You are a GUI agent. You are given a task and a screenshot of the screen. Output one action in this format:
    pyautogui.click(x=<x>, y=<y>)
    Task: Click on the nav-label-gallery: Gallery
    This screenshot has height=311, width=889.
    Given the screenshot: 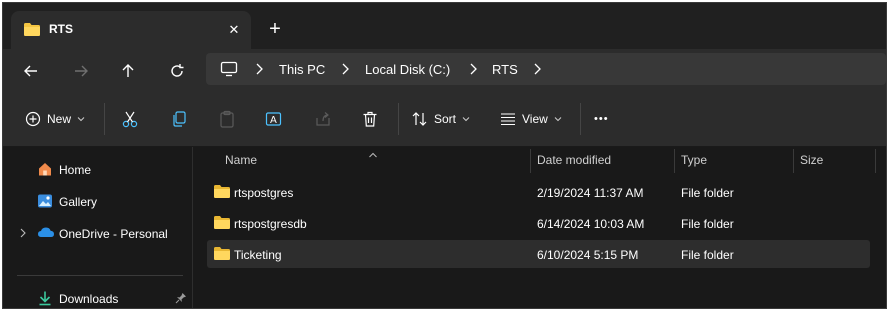 What is the action you would take?
    pyautogui.click(x=78, y=202)
    